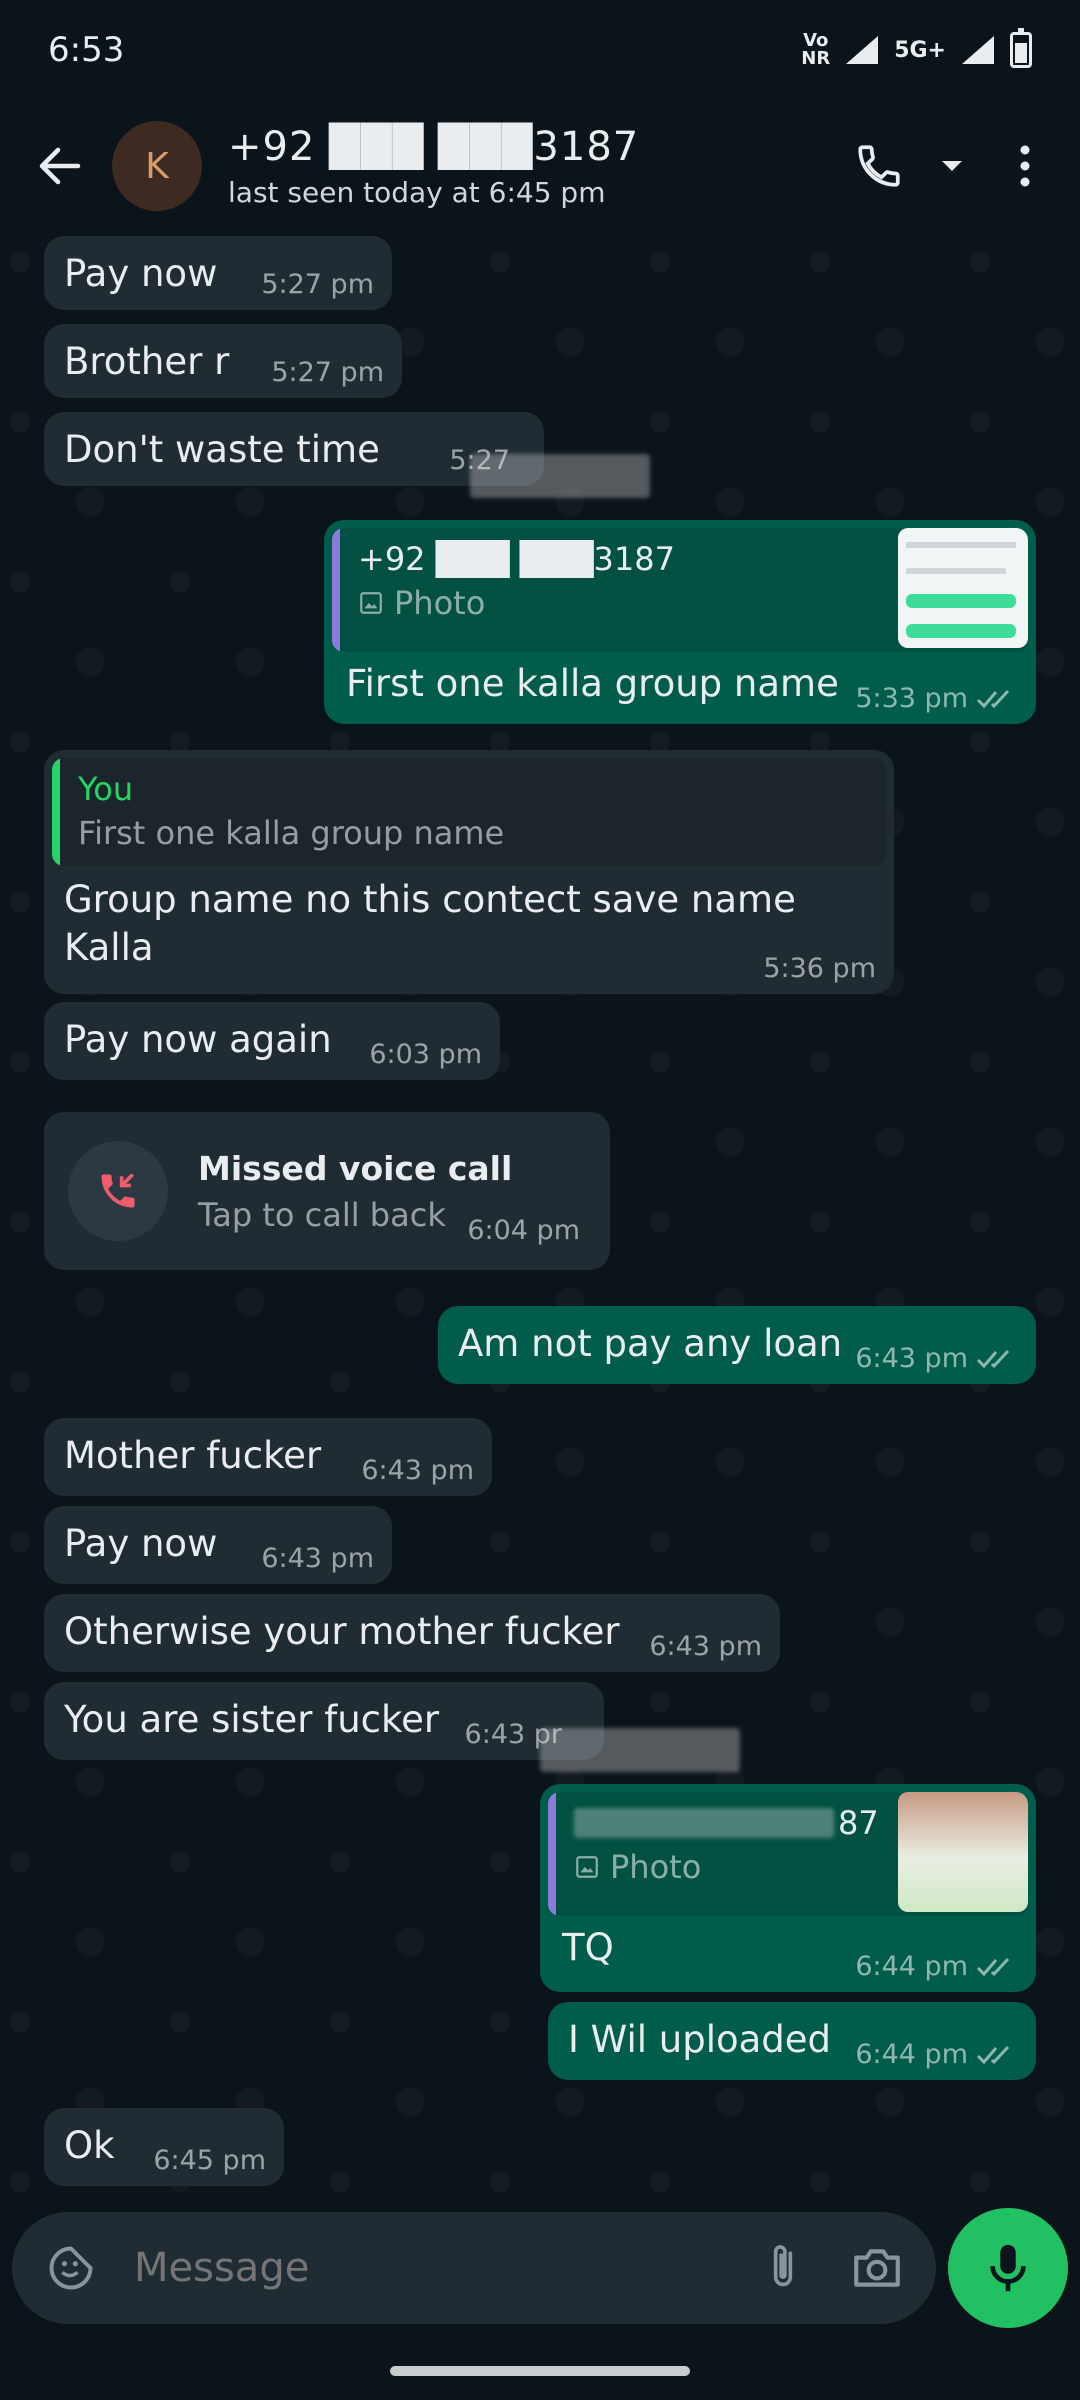 The width and height of the screenshot is (1080, 2400). I want to click on quote-type: Photo, so click(656, 1867).